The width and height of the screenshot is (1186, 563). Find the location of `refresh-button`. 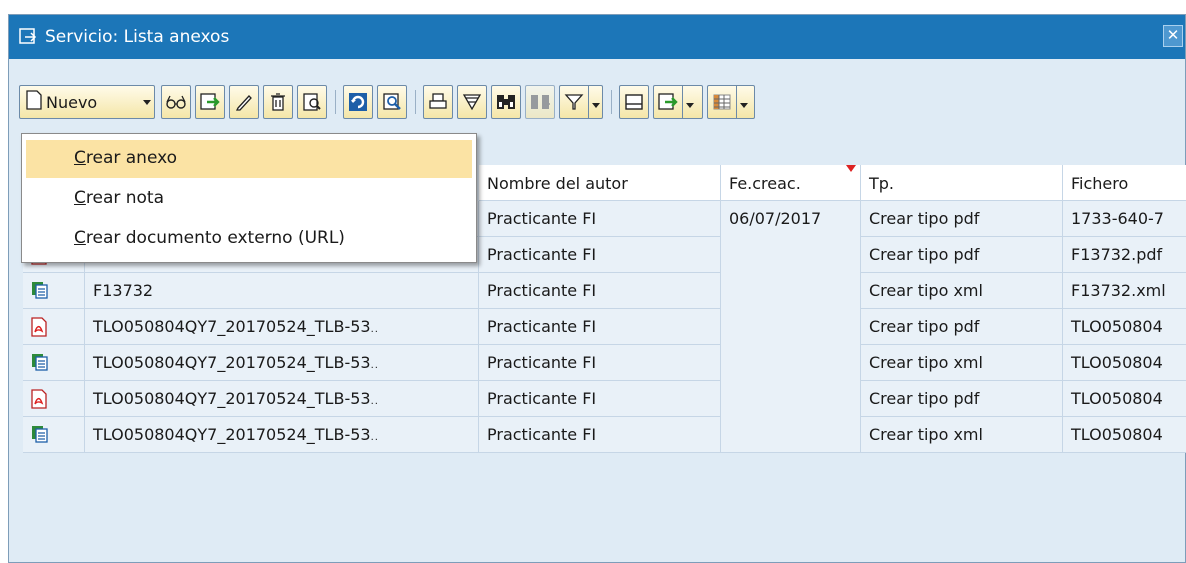

refresh-button is located at coordinates (358, 102).